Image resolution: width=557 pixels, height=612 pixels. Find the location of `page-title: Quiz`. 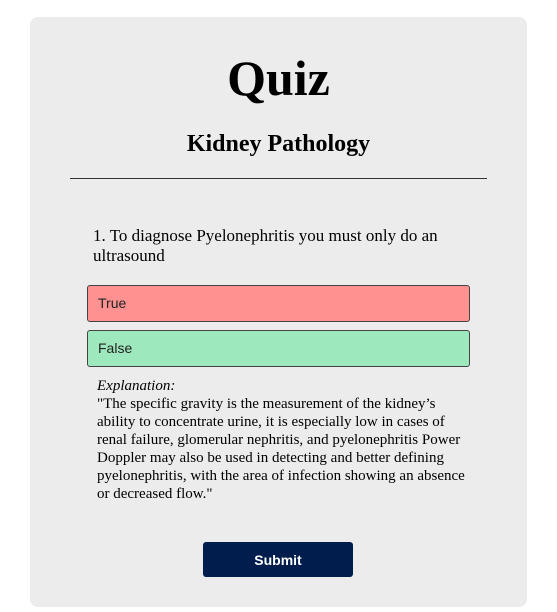

page-title: Quiz is located at coordinates (278, 78).